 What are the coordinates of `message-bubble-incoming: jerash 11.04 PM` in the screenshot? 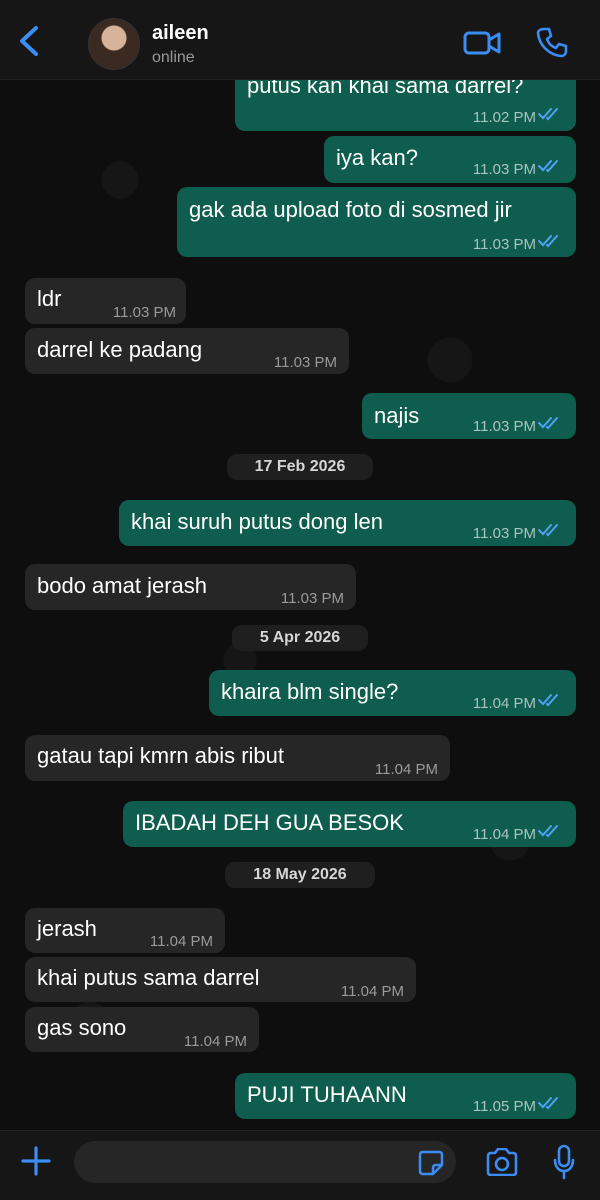 It's located at (125, 930).